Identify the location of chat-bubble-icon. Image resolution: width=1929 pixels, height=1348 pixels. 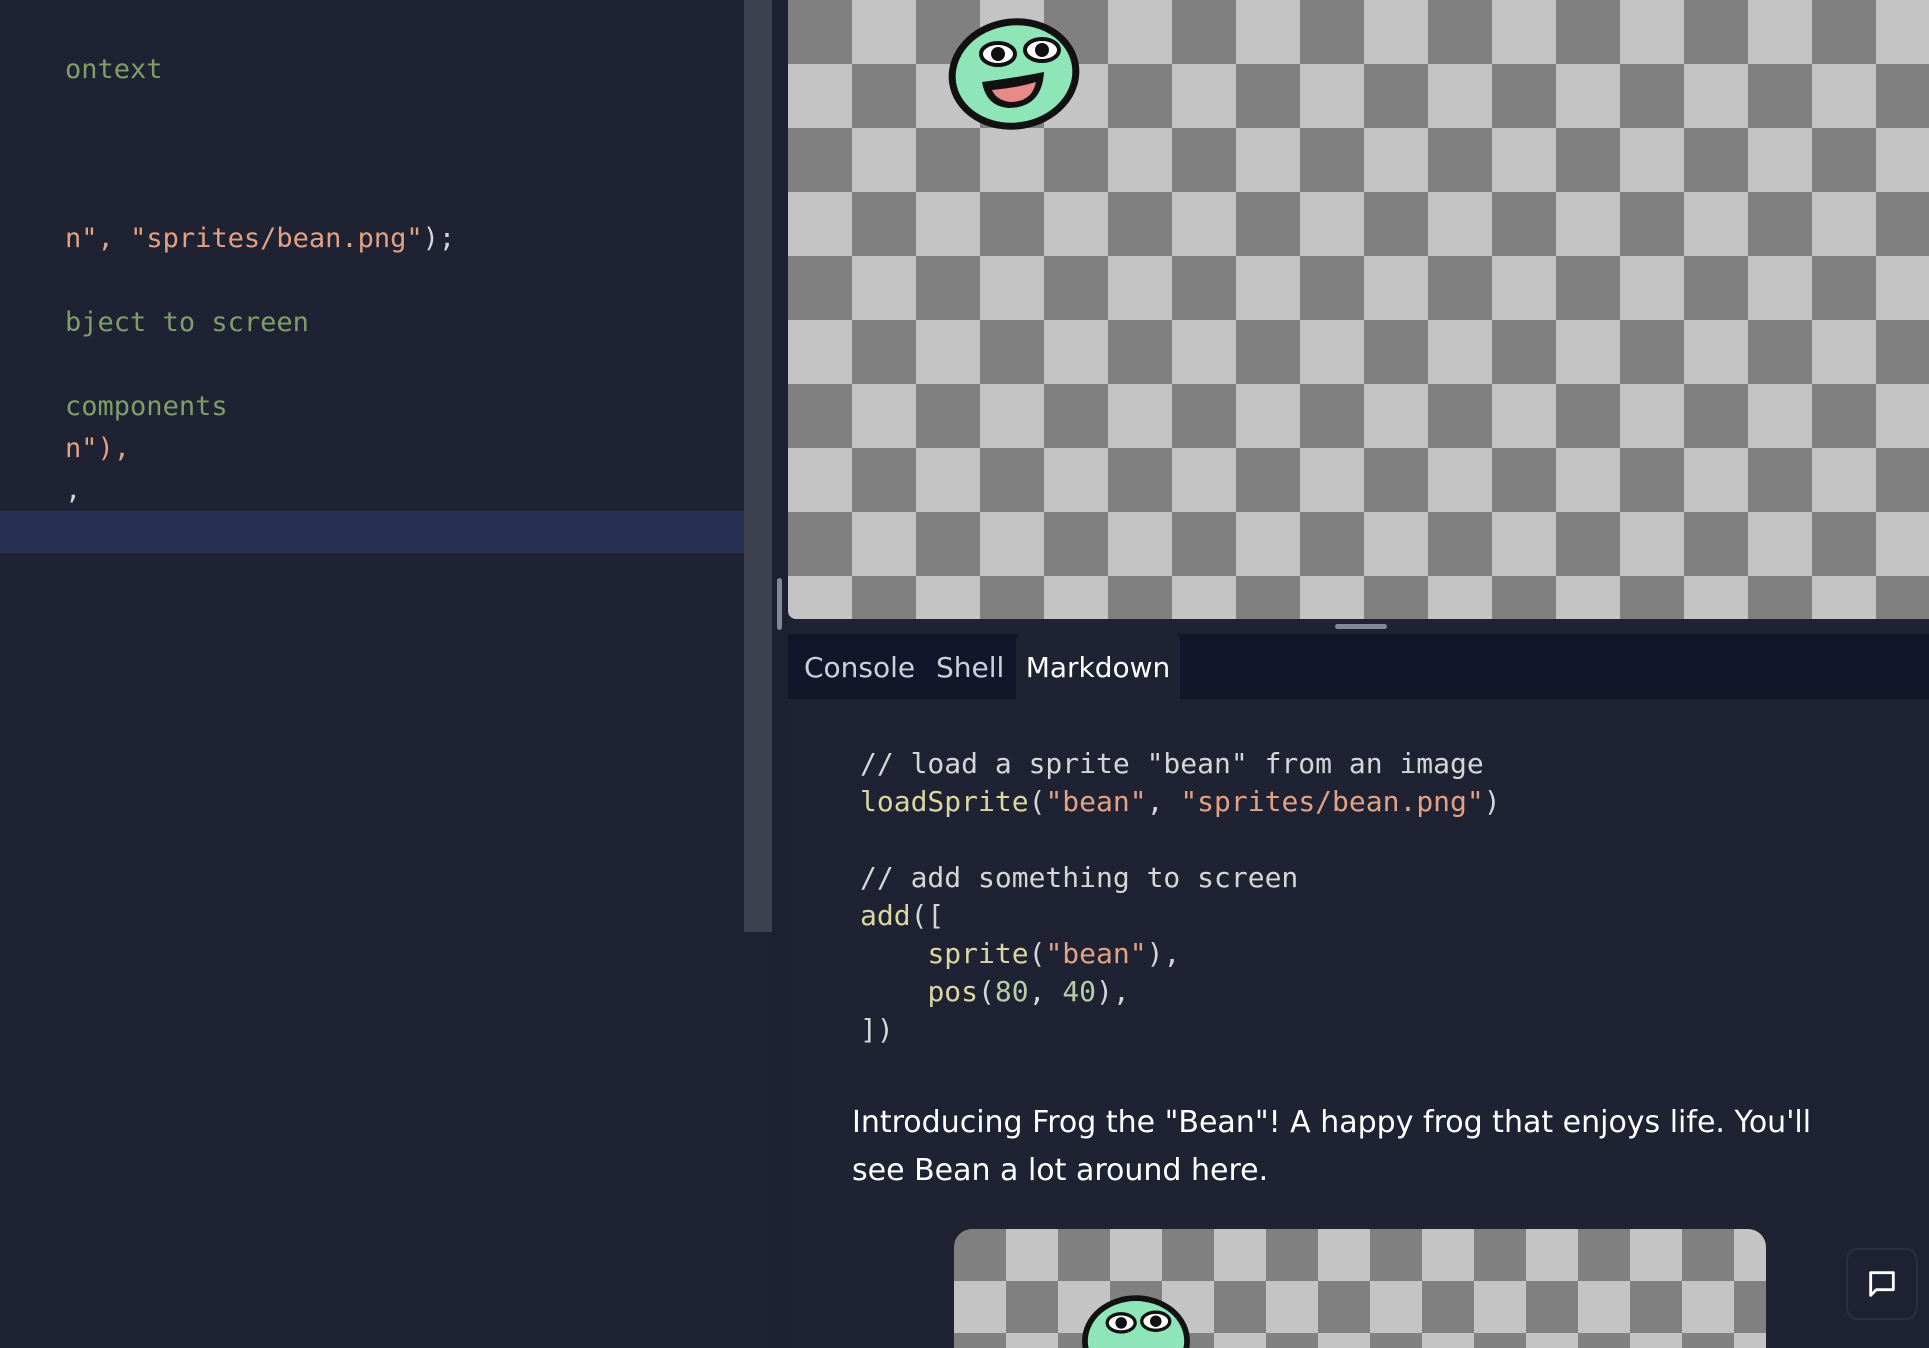
(1882, 1284).